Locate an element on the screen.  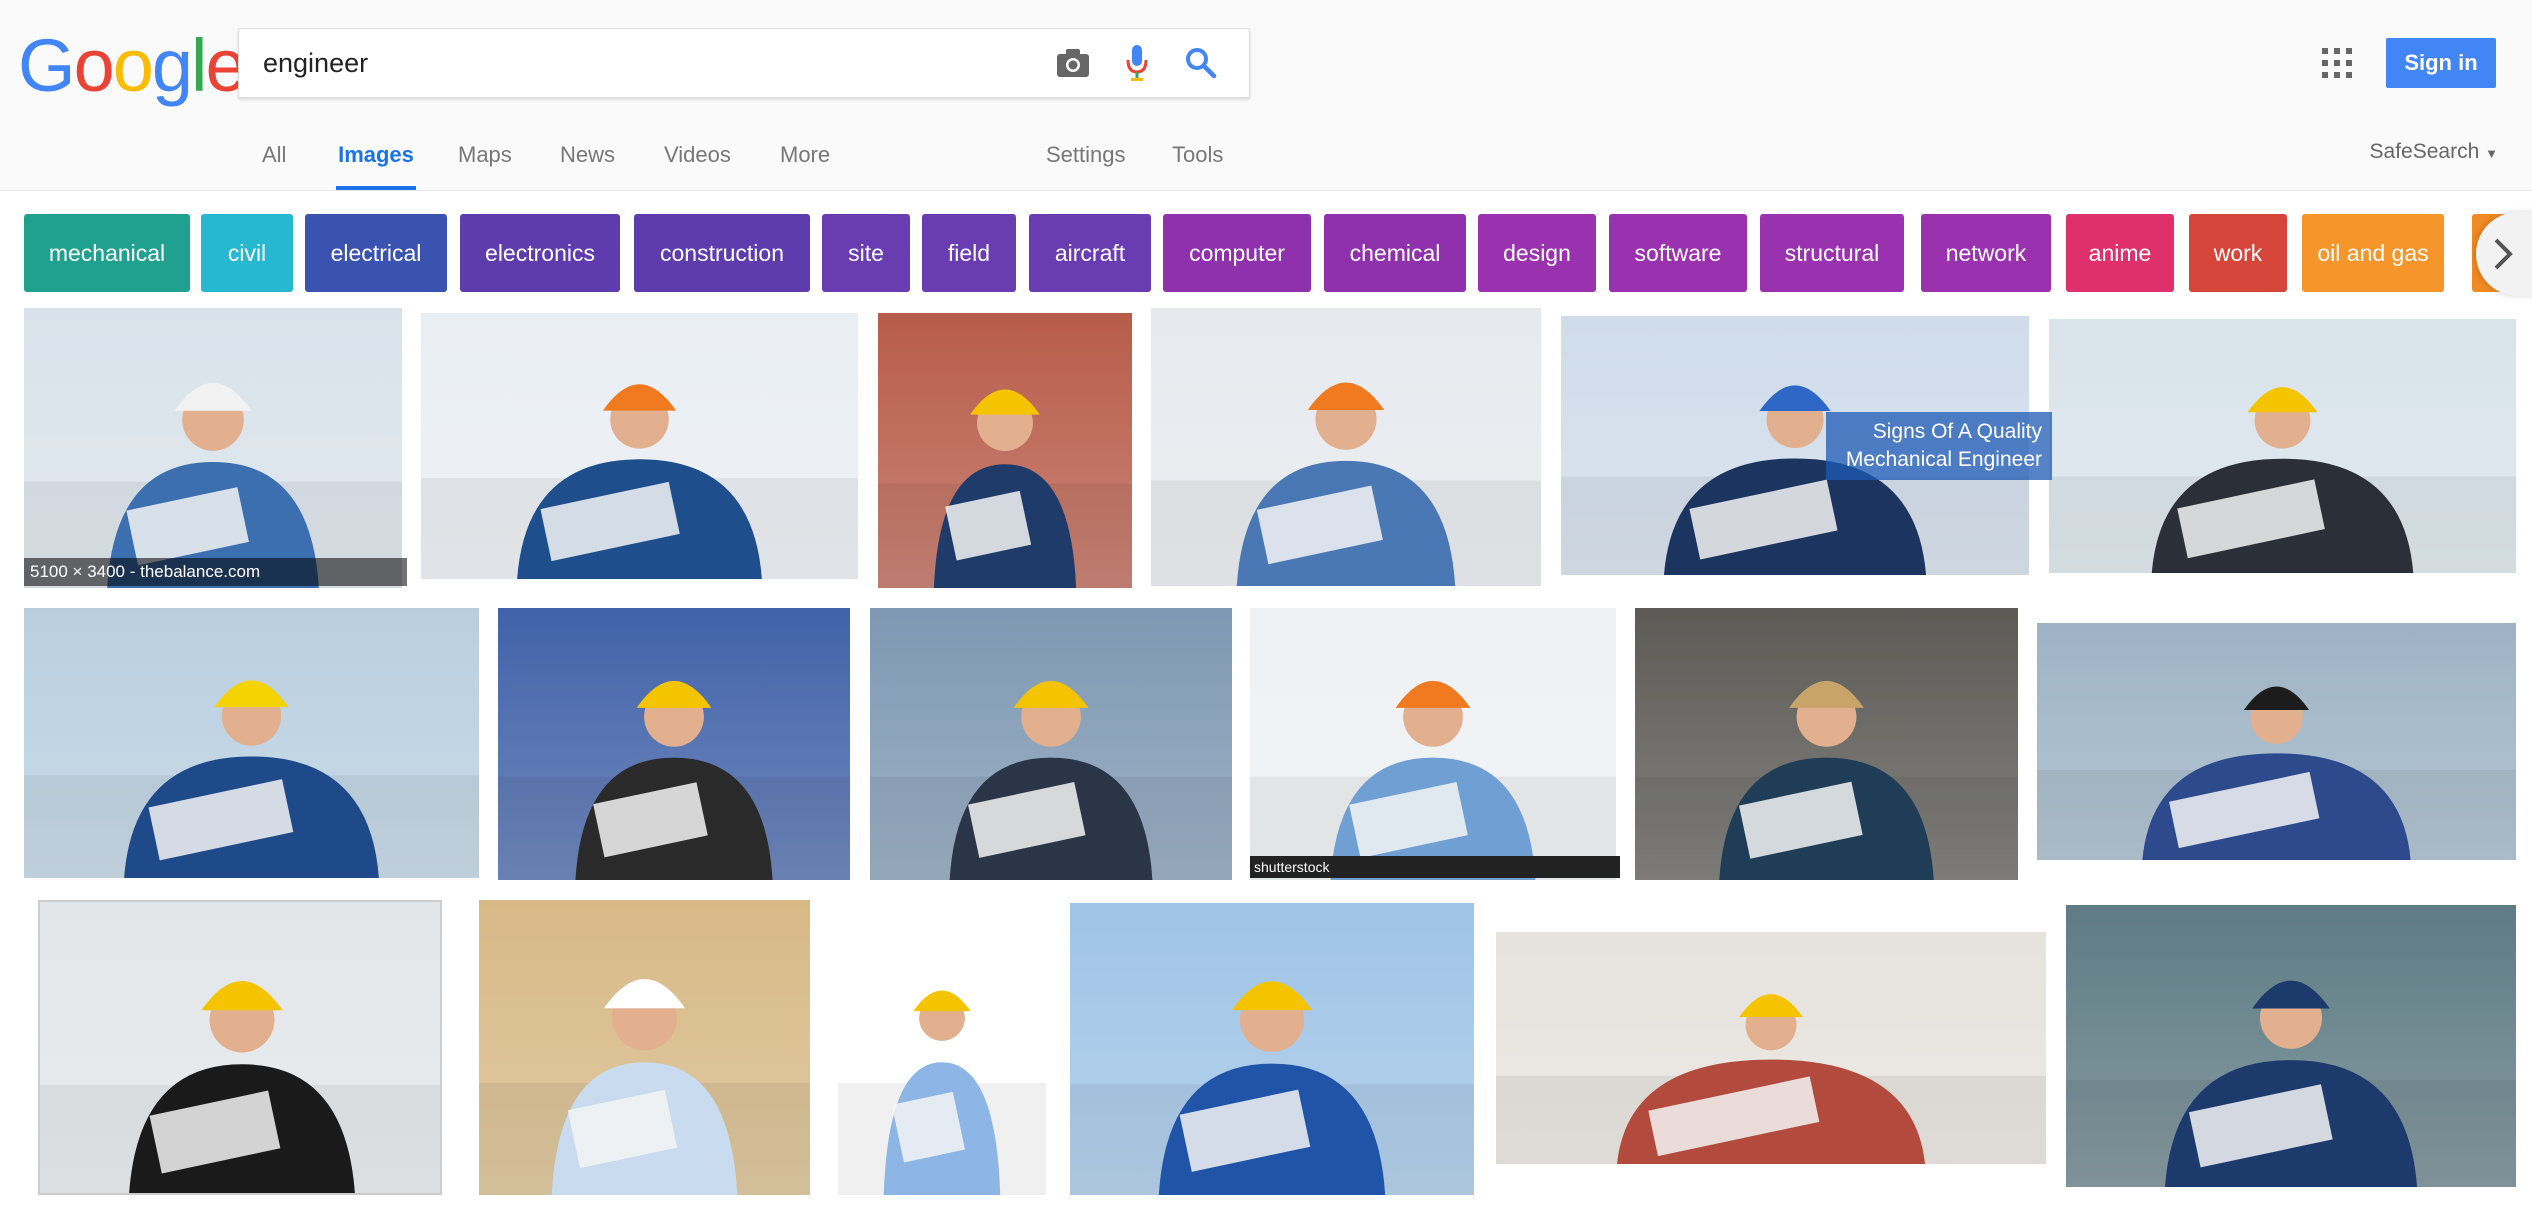
tab-news: News is located at coordinates (587, 160).